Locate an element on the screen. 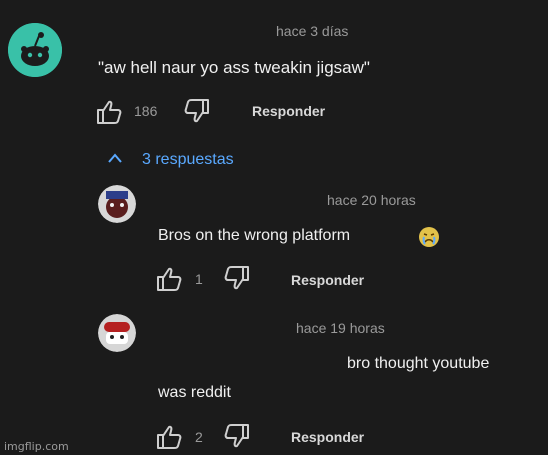 The height and width of the screenshot is (455, 548). reply-timestamp: hace 20 horas is located at coordinates (371, 200).